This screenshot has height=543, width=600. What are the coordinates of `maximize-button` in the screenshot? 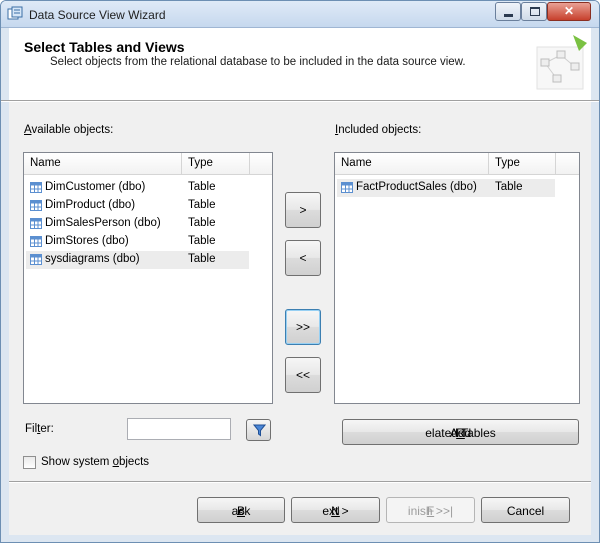 It's located at (534, 11).